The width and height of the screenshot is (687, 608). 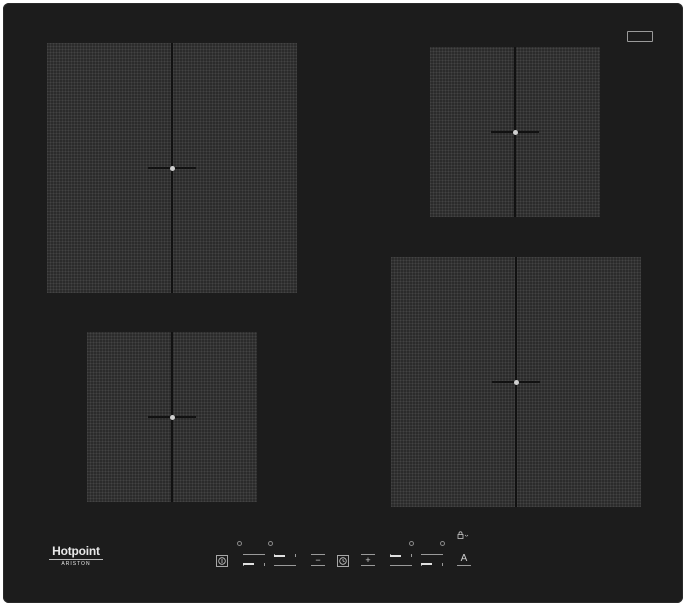 I want to click on plus-icon: +, so click(x=368, y=560).